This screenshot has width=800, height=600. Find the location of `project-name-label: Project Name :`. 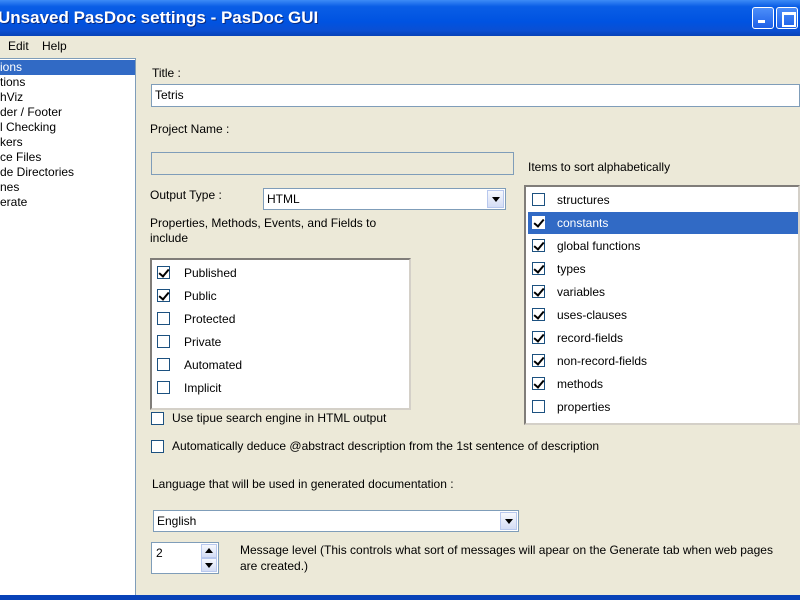

project-name-label: Project Name : is located at coordinates (190, 129).